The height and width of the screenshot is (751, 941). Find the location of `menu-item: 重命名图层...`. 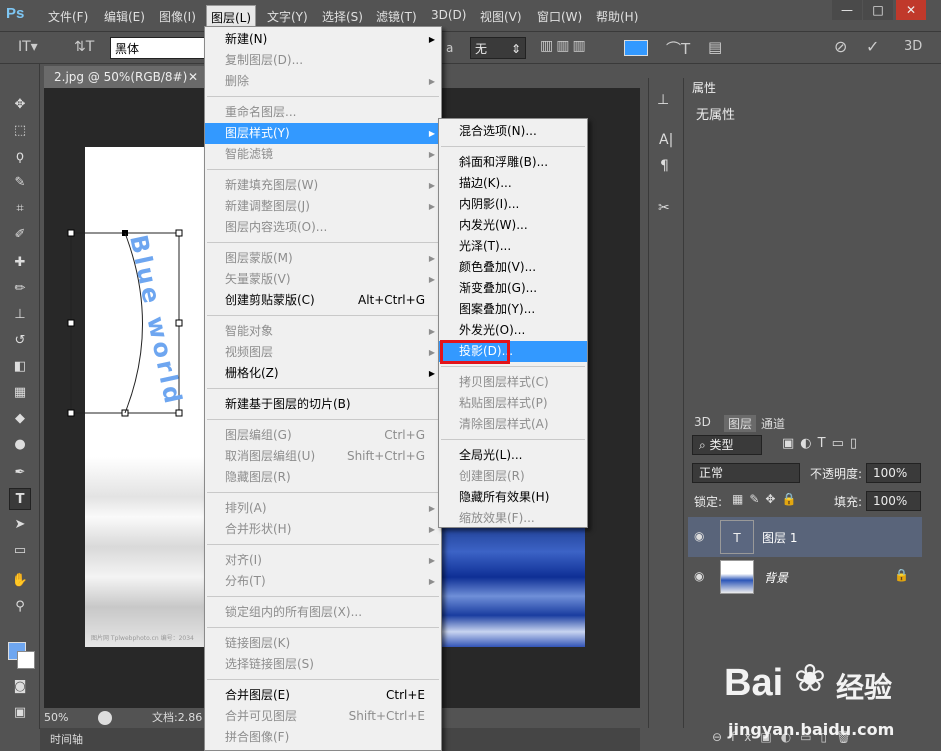

menu-item: 重命名图层... is located at coordinates (323, 112).